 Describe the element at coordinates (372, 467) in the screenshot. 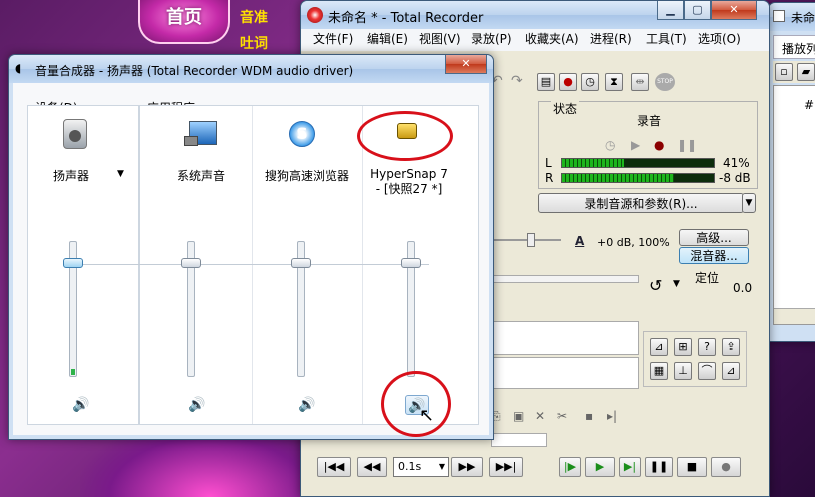

I see `rewind-button: ◀◀` at that location.